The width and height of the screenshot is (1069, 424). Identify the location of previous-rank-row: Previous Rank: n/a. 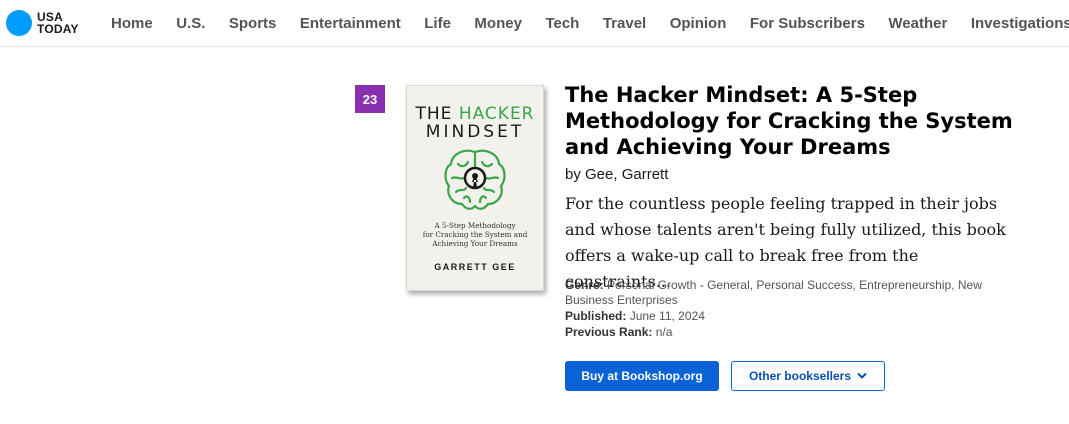
(785, 332).